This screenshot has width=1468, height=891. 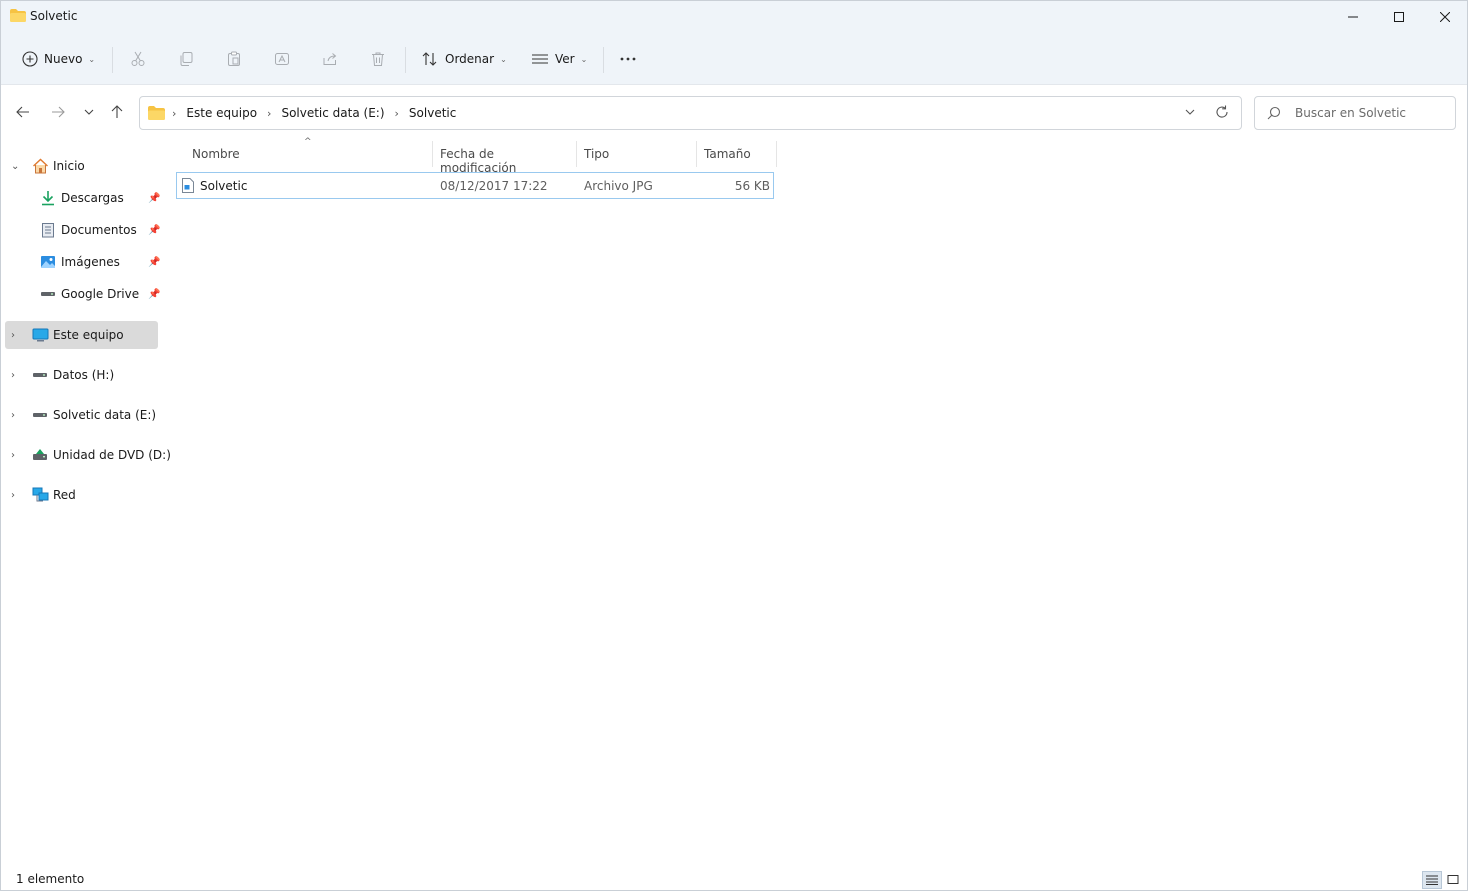 What do you see at coordinates (332, 113) in the screenshot?
I see `breadcrumb-solvetic-data: Solvetic data (E:)` at bounding box center [332, 113].